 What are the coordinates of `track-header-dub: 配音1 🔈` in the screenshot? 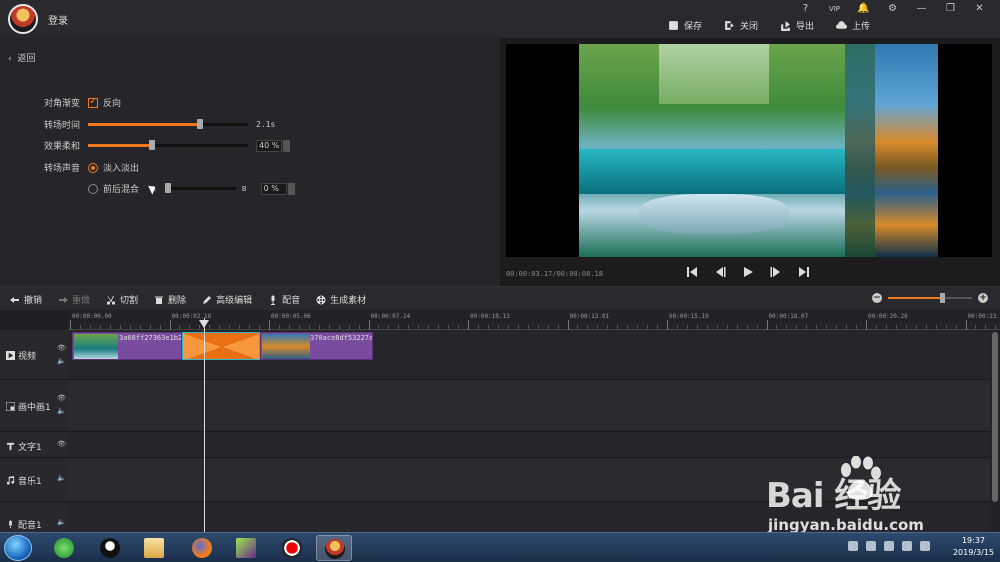 It's located at (34, 517).